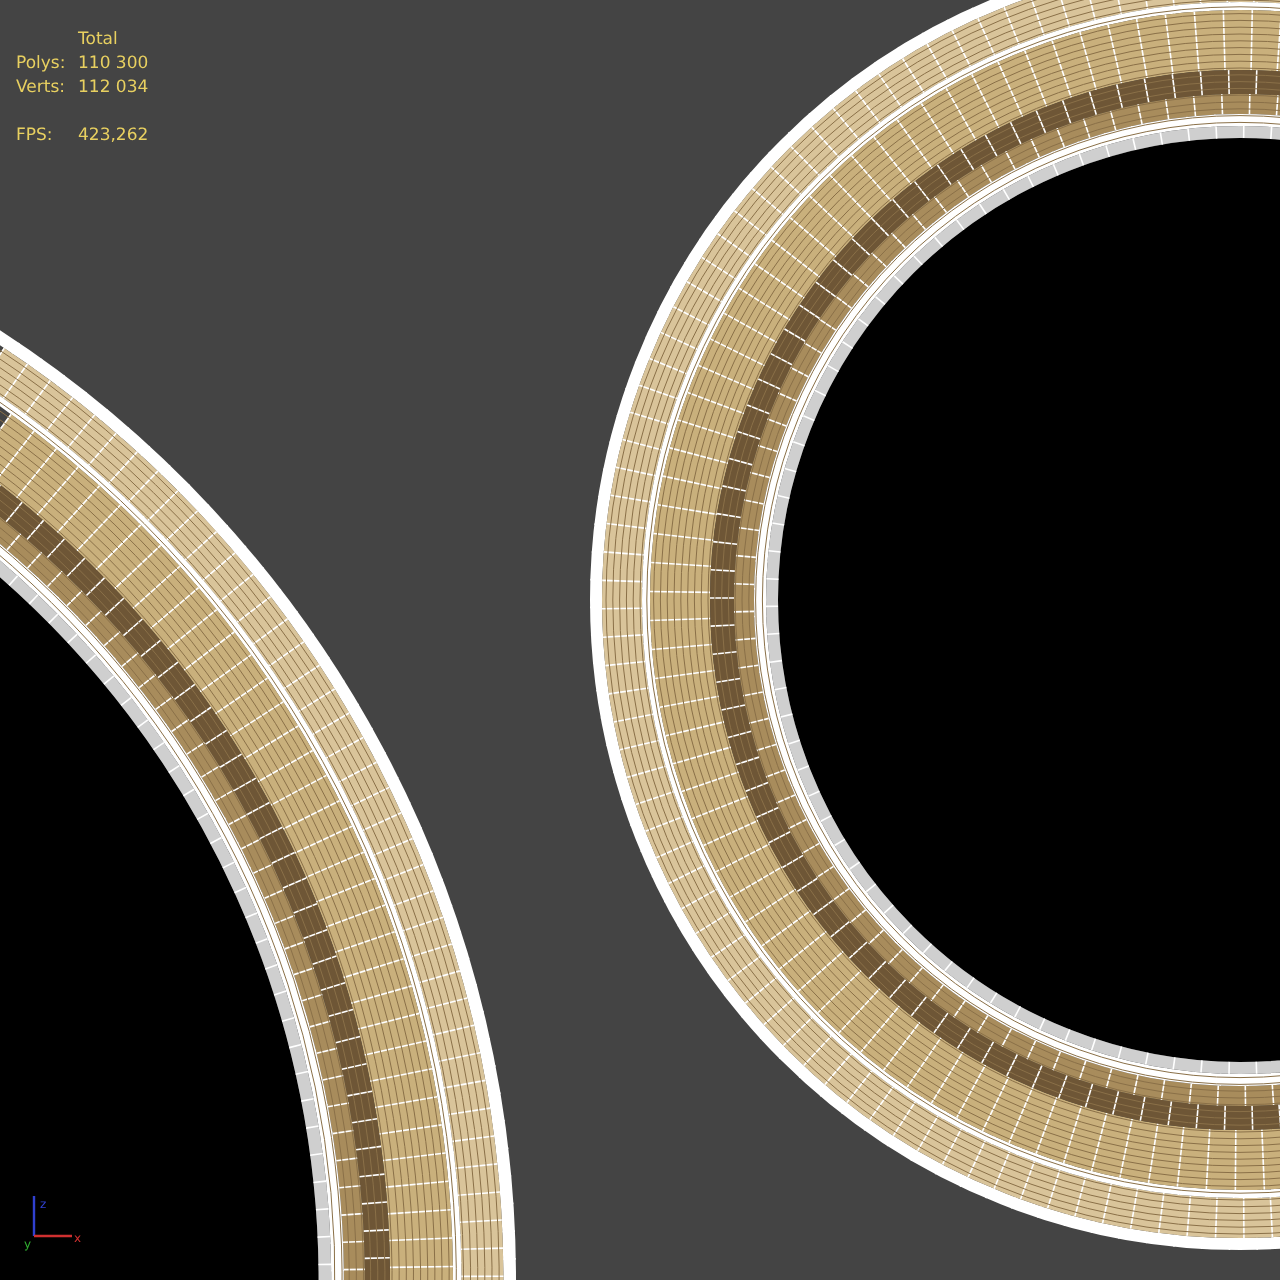 The height and width of the screenshot is (1280, 1280). Describe the element at coordinates (113, 88) in the screenshot. I see `stat-value: 112 034` at that location.